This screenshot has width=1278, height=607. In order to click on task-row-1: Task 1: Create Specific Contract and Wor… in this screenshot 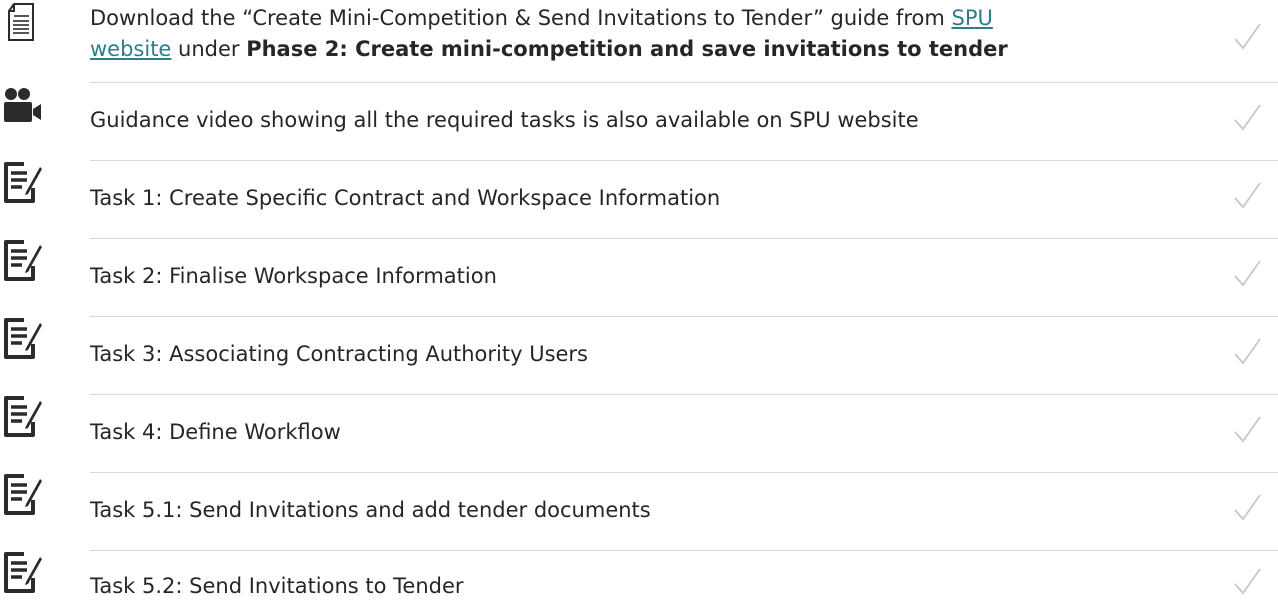, I will do `click(639, 199)`.